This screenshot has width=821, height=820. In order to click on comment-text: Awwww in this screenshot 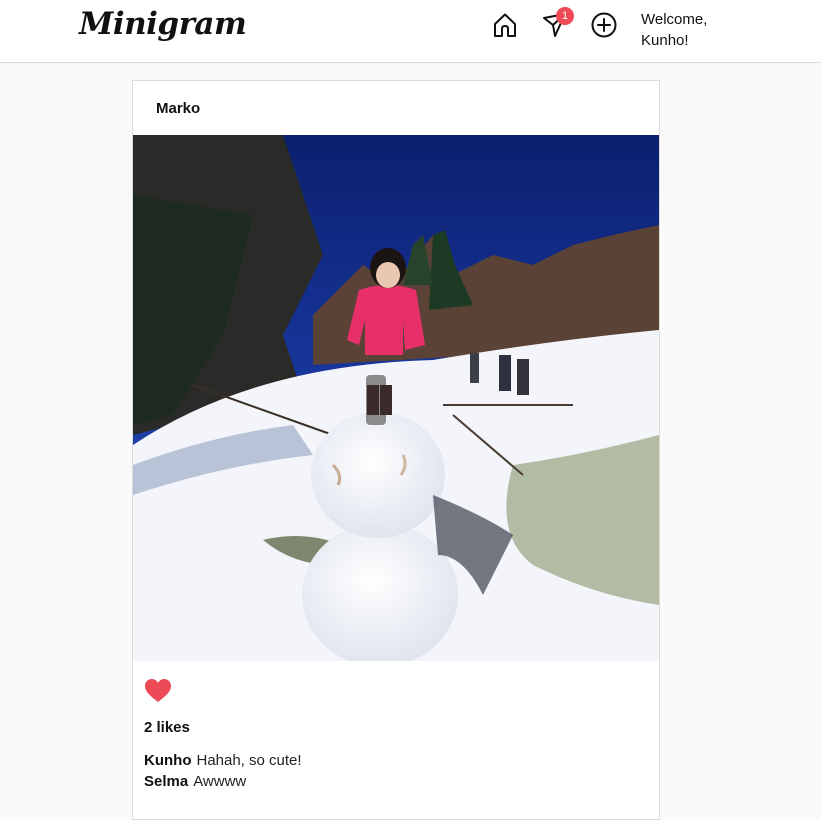, I will do `click(220, 781)`.